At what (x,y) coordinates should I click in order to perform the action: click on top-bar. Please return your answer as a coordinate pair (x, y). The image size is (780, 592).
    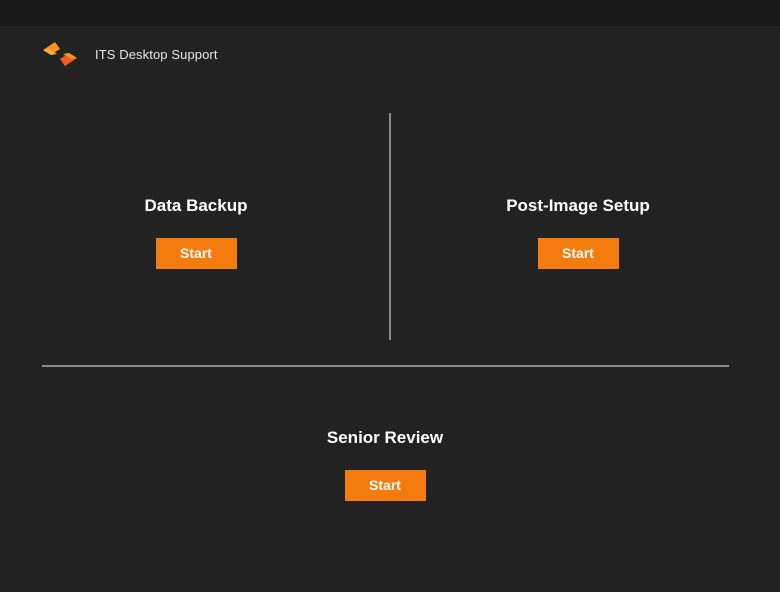
    Looking at the image, I should click on (390, 13).